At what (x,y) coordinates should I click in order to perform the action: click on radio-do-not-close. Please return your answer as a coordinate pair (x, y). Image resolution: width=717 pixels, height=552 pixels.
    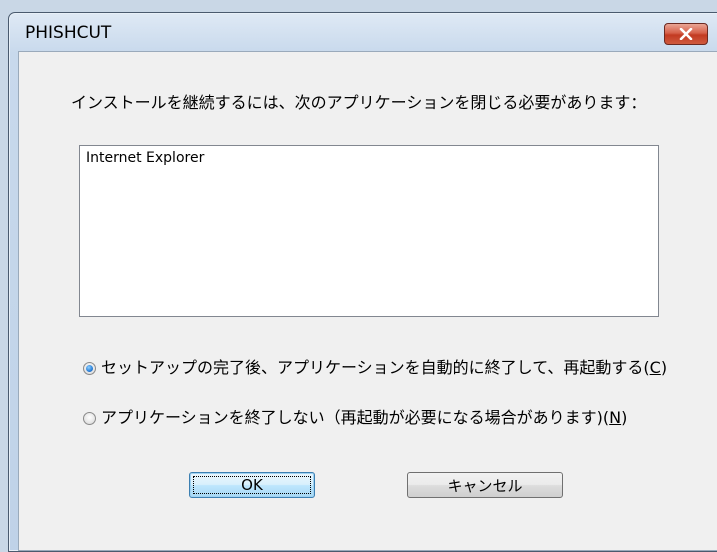
    Looking at the image, I should click on (89, 418).